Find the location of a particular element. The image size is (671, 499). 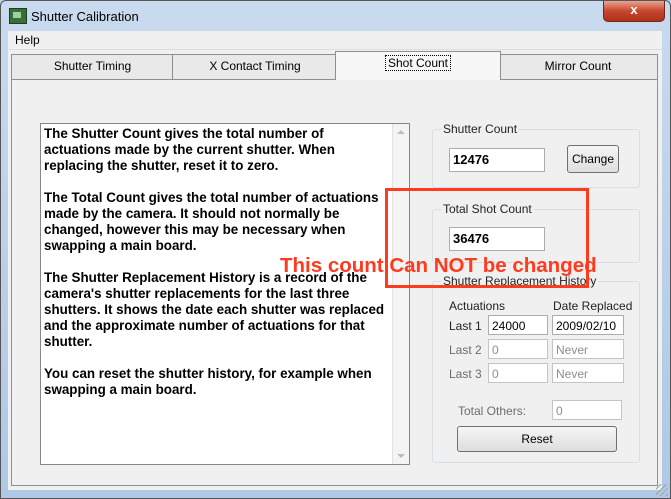

scroll-down-icon is located at coordinates (401, 456).